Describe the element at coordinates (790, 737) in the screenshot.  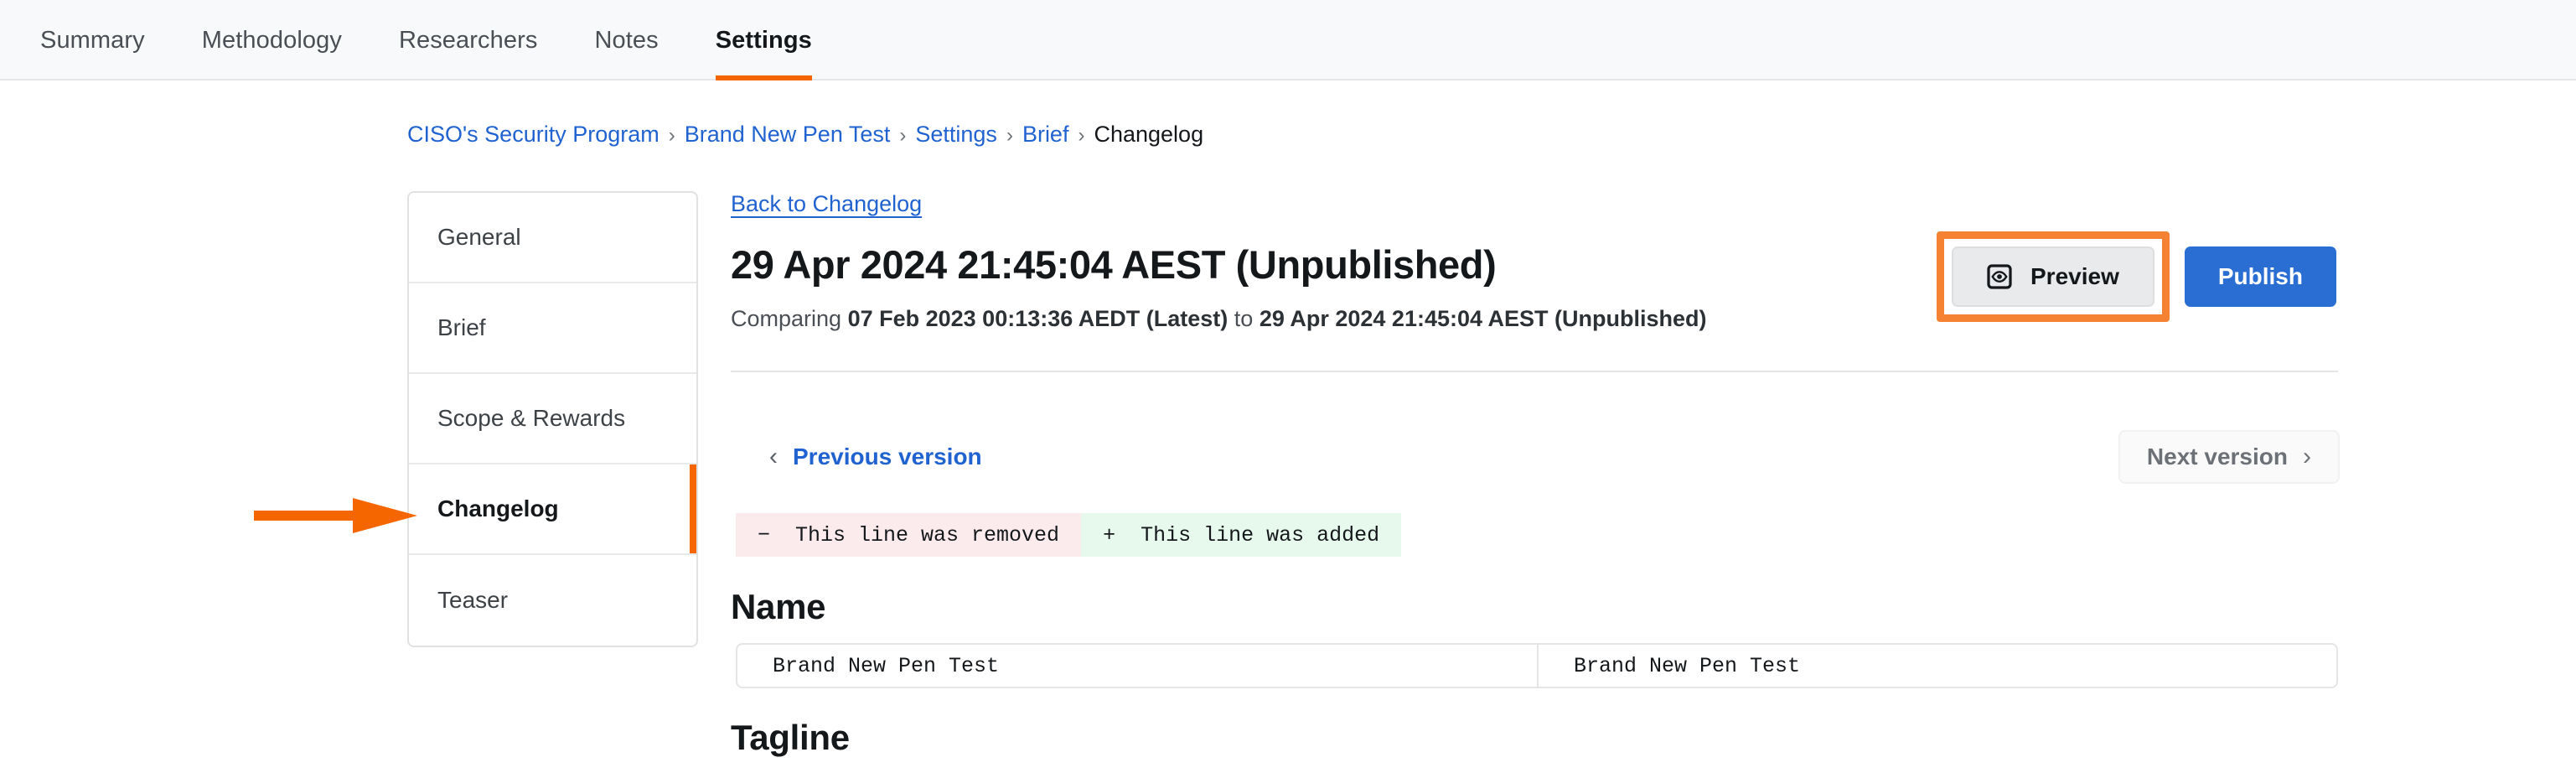
I see `section-heading-tagline: Tagline` at that location.